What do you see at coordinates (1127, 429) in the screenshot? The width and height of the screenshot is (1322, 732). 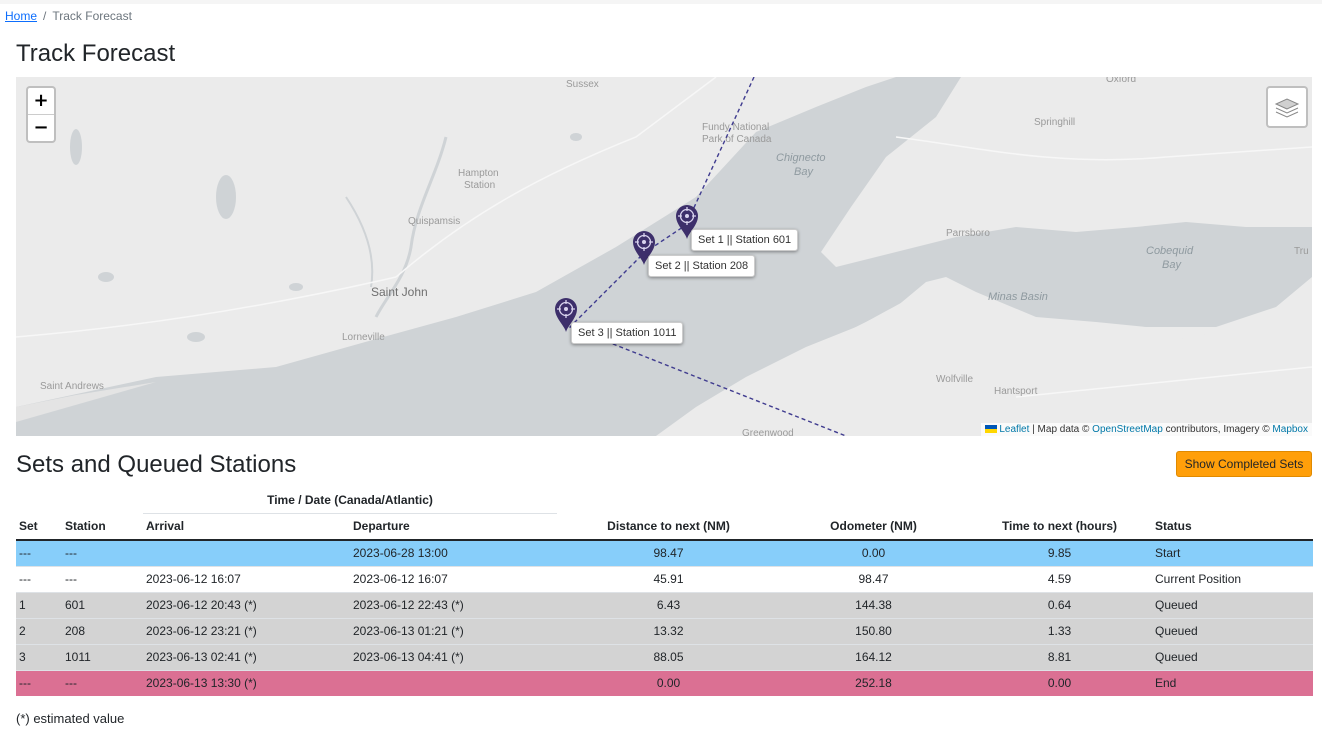 I see `openstreetmap-link: OpenStreetMap` at bounding box center [1127, 429].